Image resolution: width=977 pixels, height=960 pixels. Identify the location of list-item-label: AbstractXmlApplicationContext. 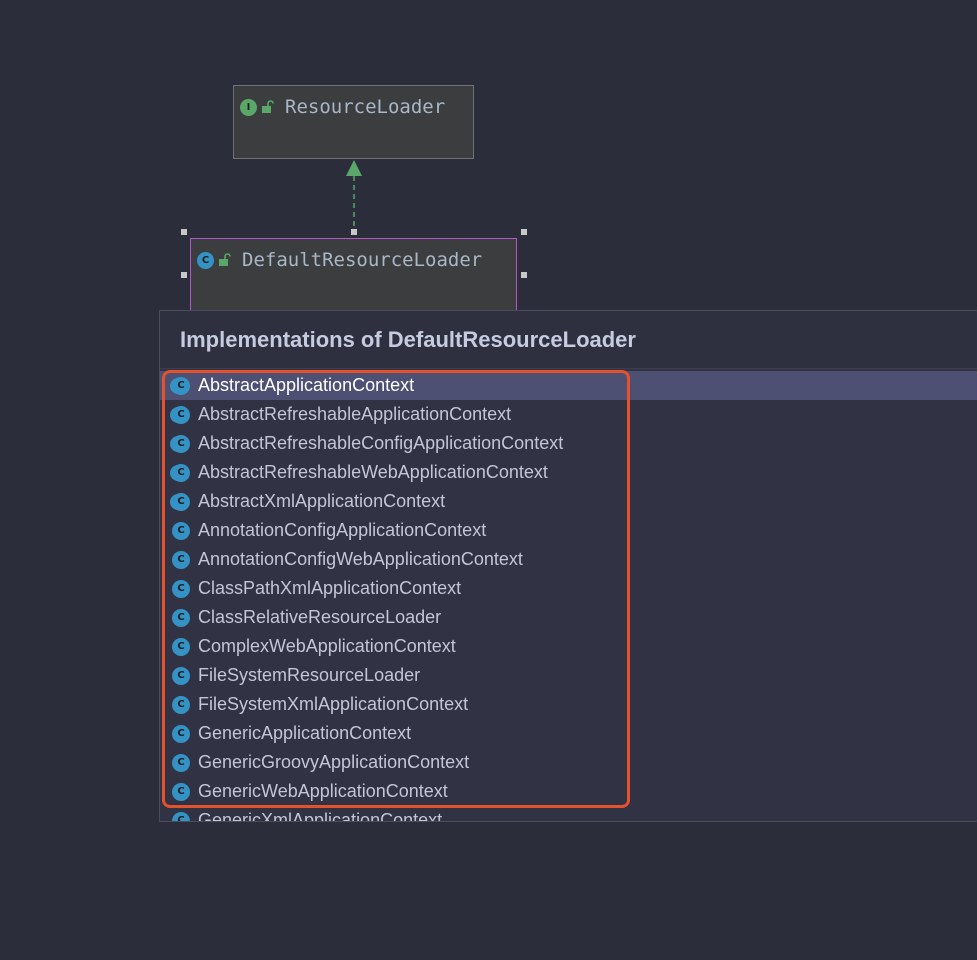
(321, 501).